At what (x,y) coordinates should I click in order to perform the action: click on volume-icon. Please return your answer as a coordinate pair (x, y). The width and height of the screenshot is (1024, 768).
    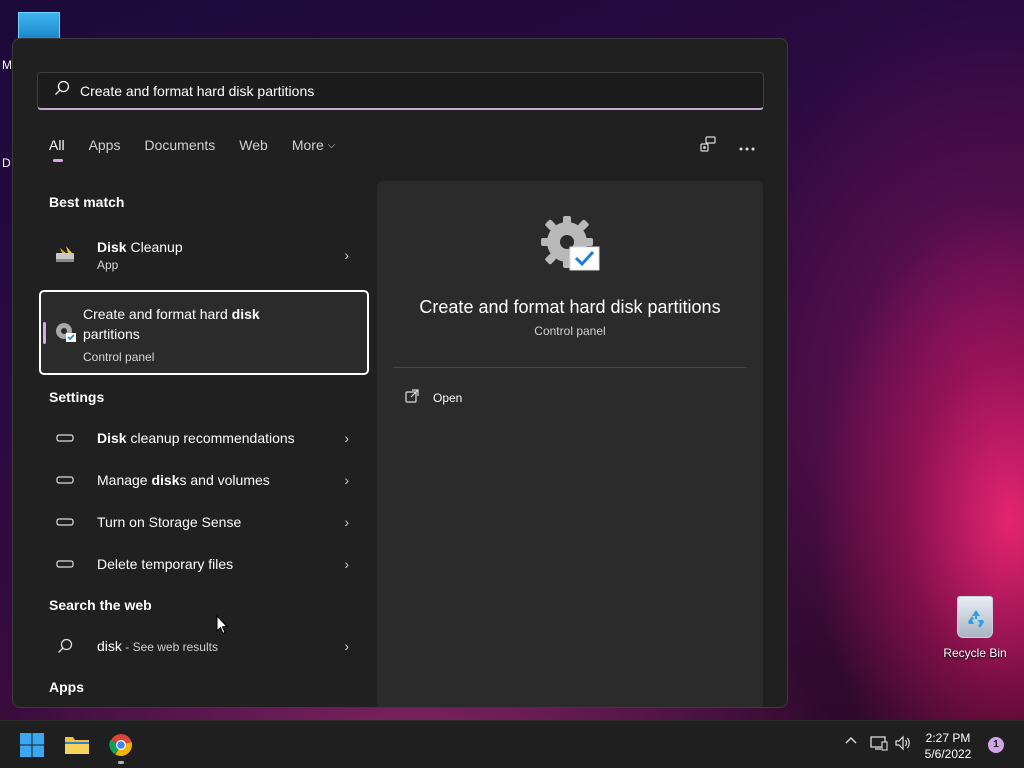
    Looking at the image, I should click on (903, 743).